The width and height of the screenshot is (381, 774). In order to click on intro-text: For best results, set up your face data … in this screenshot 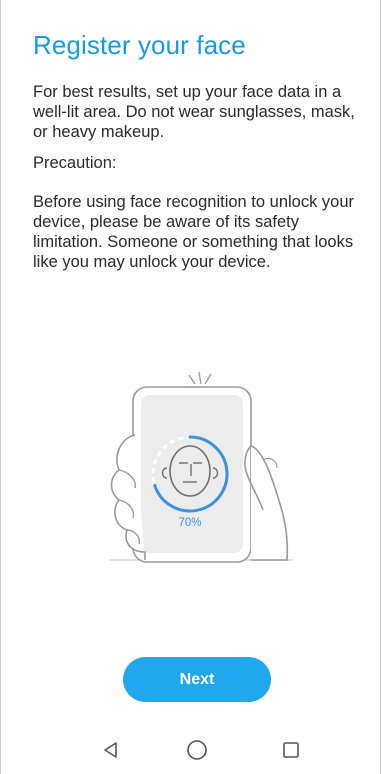, I will do `click(194, 112)`.